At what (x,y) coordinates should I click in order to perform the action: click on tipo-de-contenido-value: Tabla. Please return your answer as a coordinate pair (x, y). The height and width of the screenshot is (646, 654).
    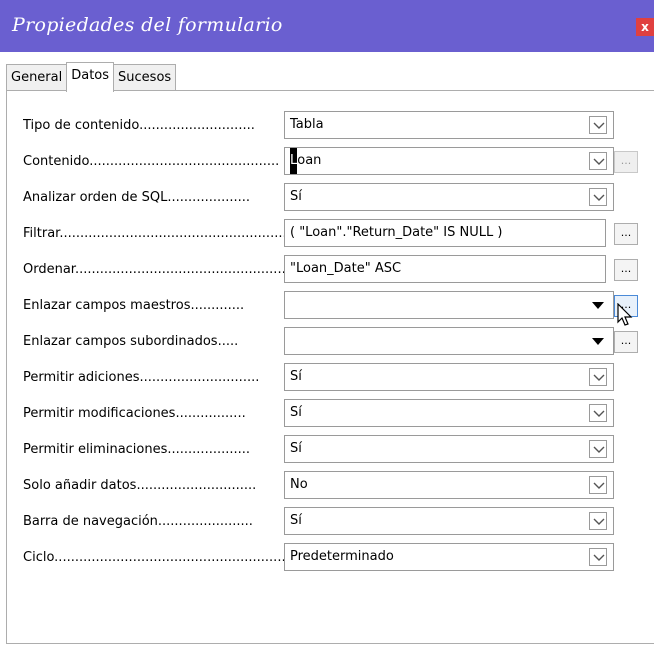
    Looking at the image, I should click on (307, 124).